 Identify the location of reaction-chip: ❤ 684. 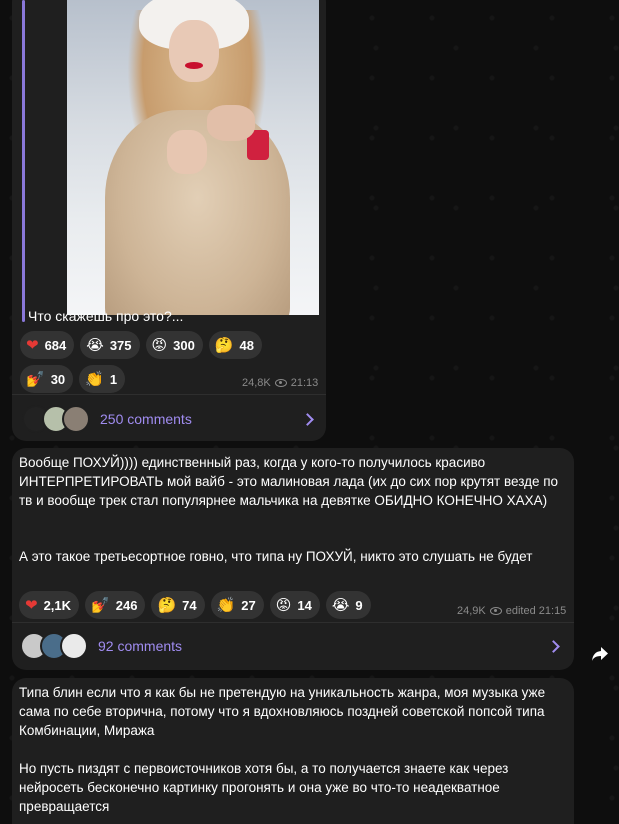
(47, 345).